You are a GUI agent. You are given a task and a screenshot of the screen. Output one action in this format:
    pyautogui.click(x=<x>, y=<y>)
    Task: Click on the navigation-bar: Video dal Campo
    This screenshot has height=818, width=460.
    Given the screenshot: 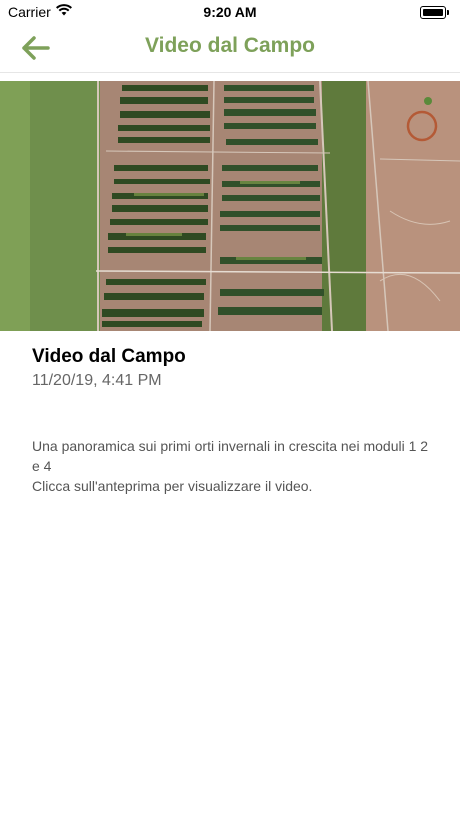 What is the action you would take?
    pyautogui.click(x=230, y=48)
    